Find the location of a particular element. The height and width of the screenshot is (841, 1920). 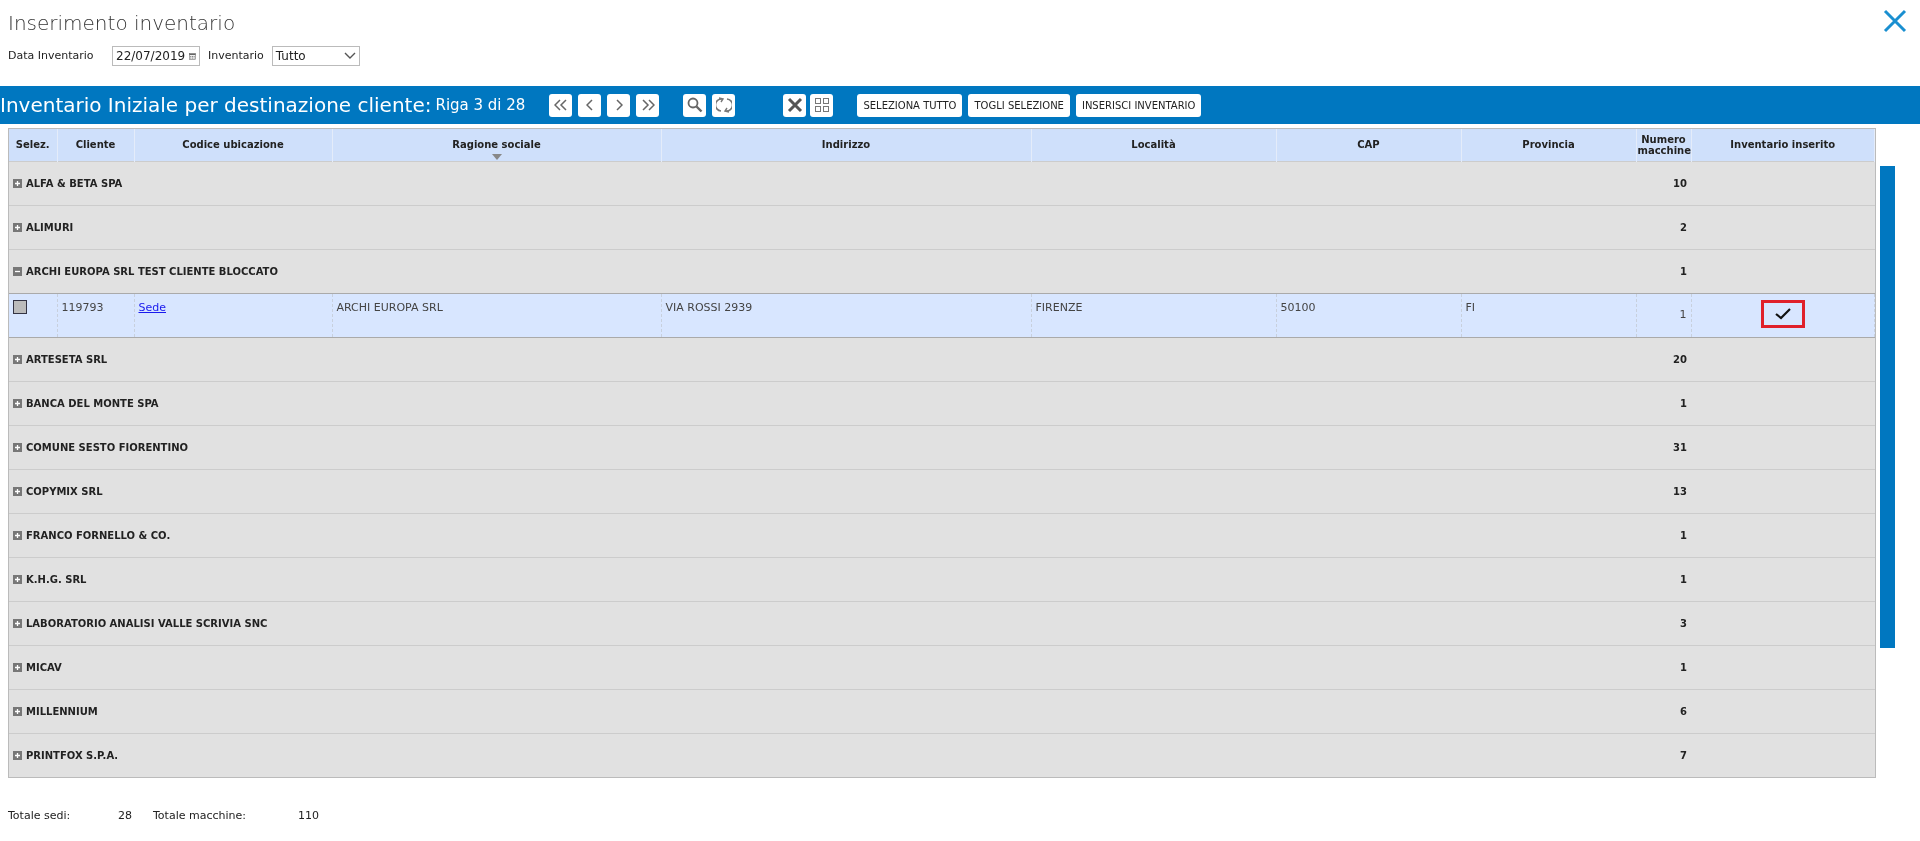

group-name: BANCA DEL MONTE SPA is located at coordinates (92, 403).